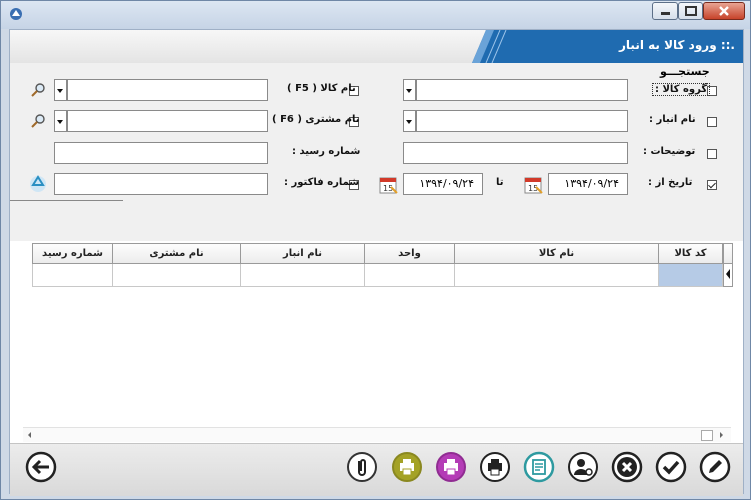  I want to click on invoice-no-input, so click(161, 184).